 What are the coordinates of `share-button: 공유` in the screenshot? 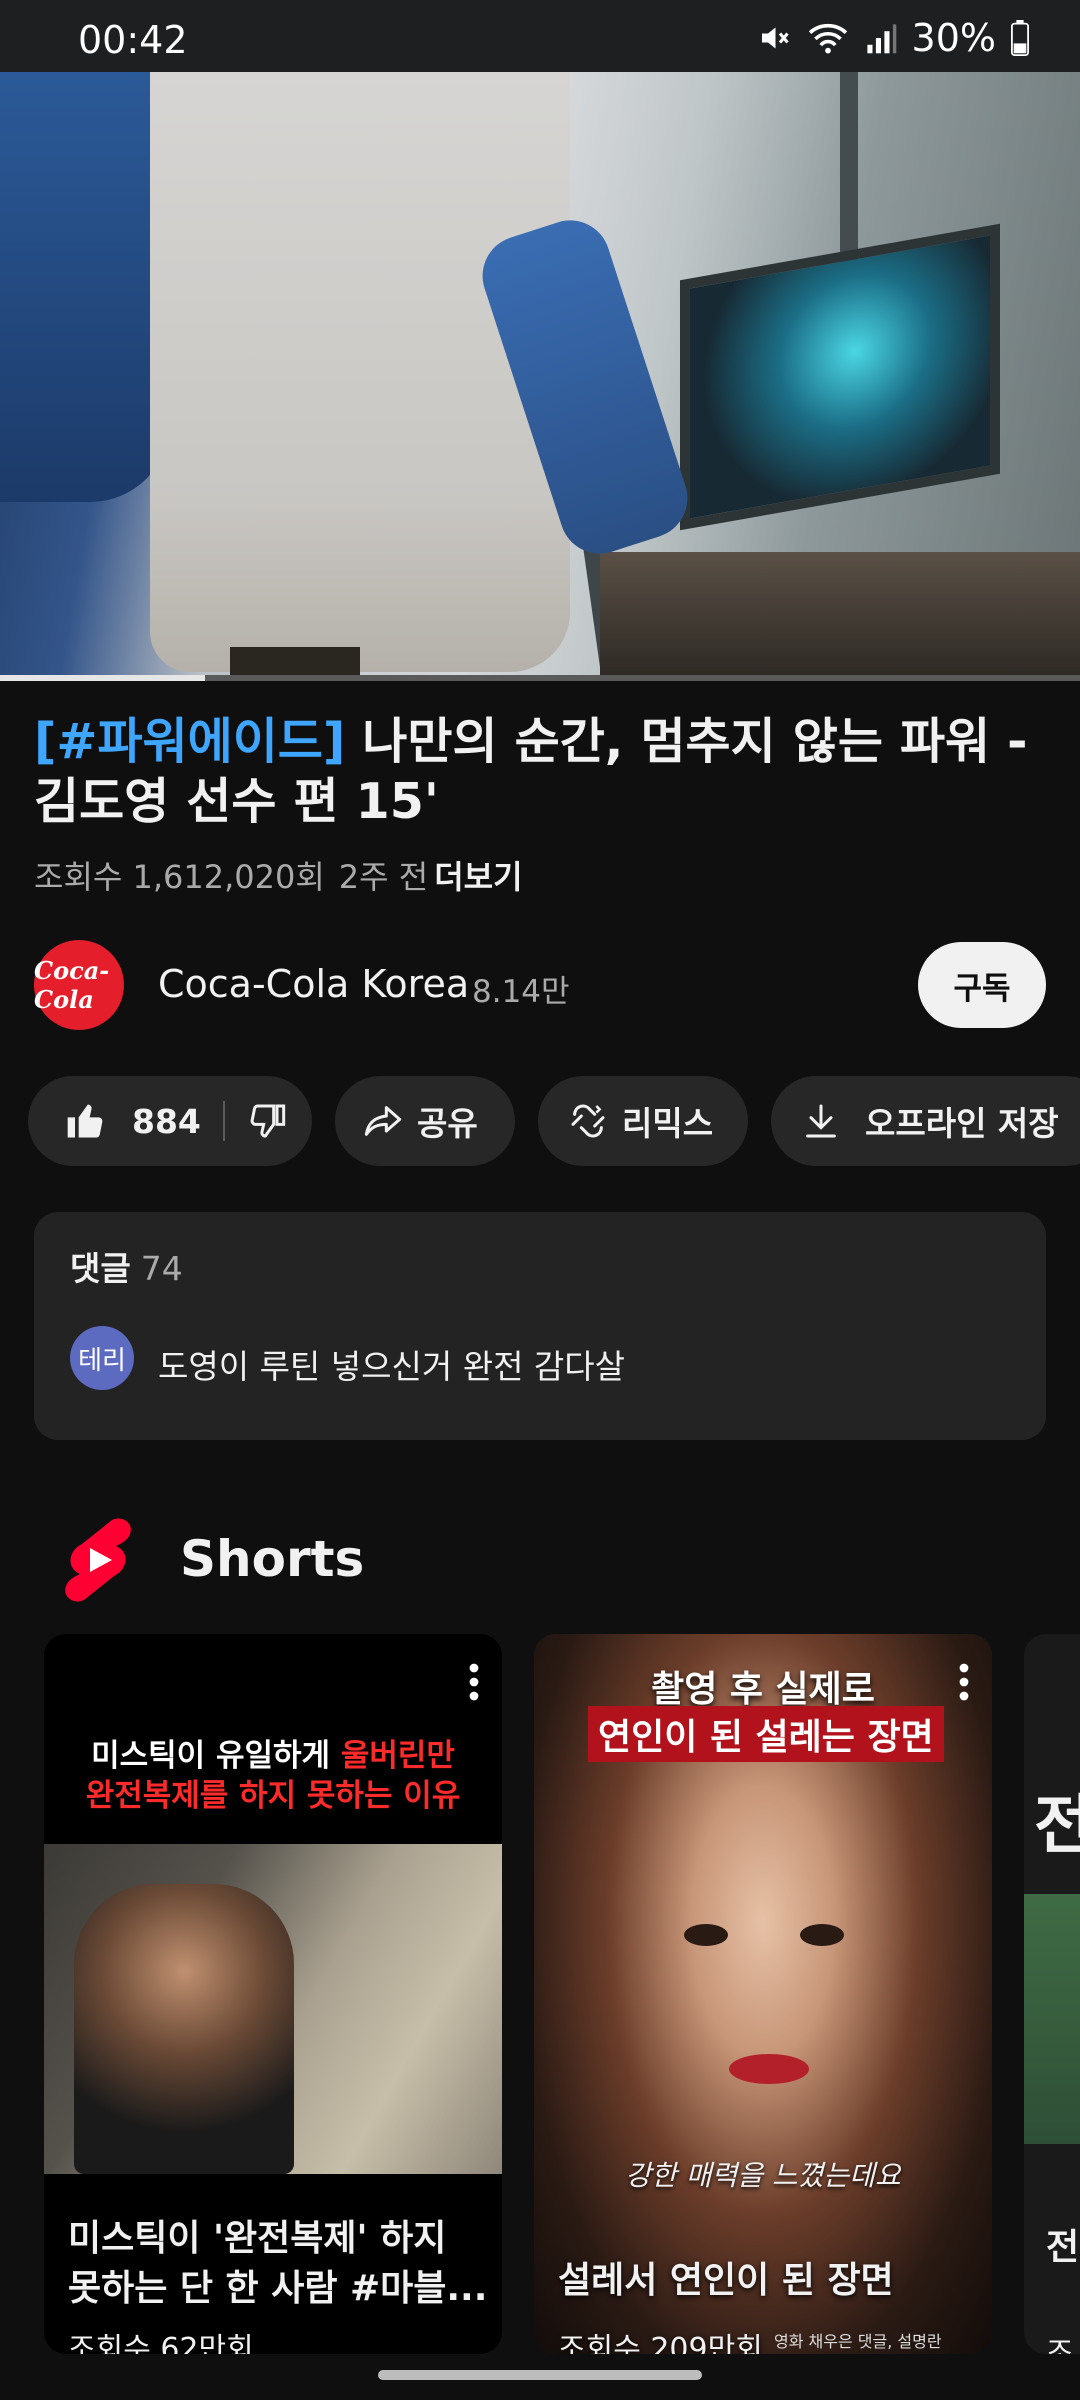 It's located at (425, 1121).